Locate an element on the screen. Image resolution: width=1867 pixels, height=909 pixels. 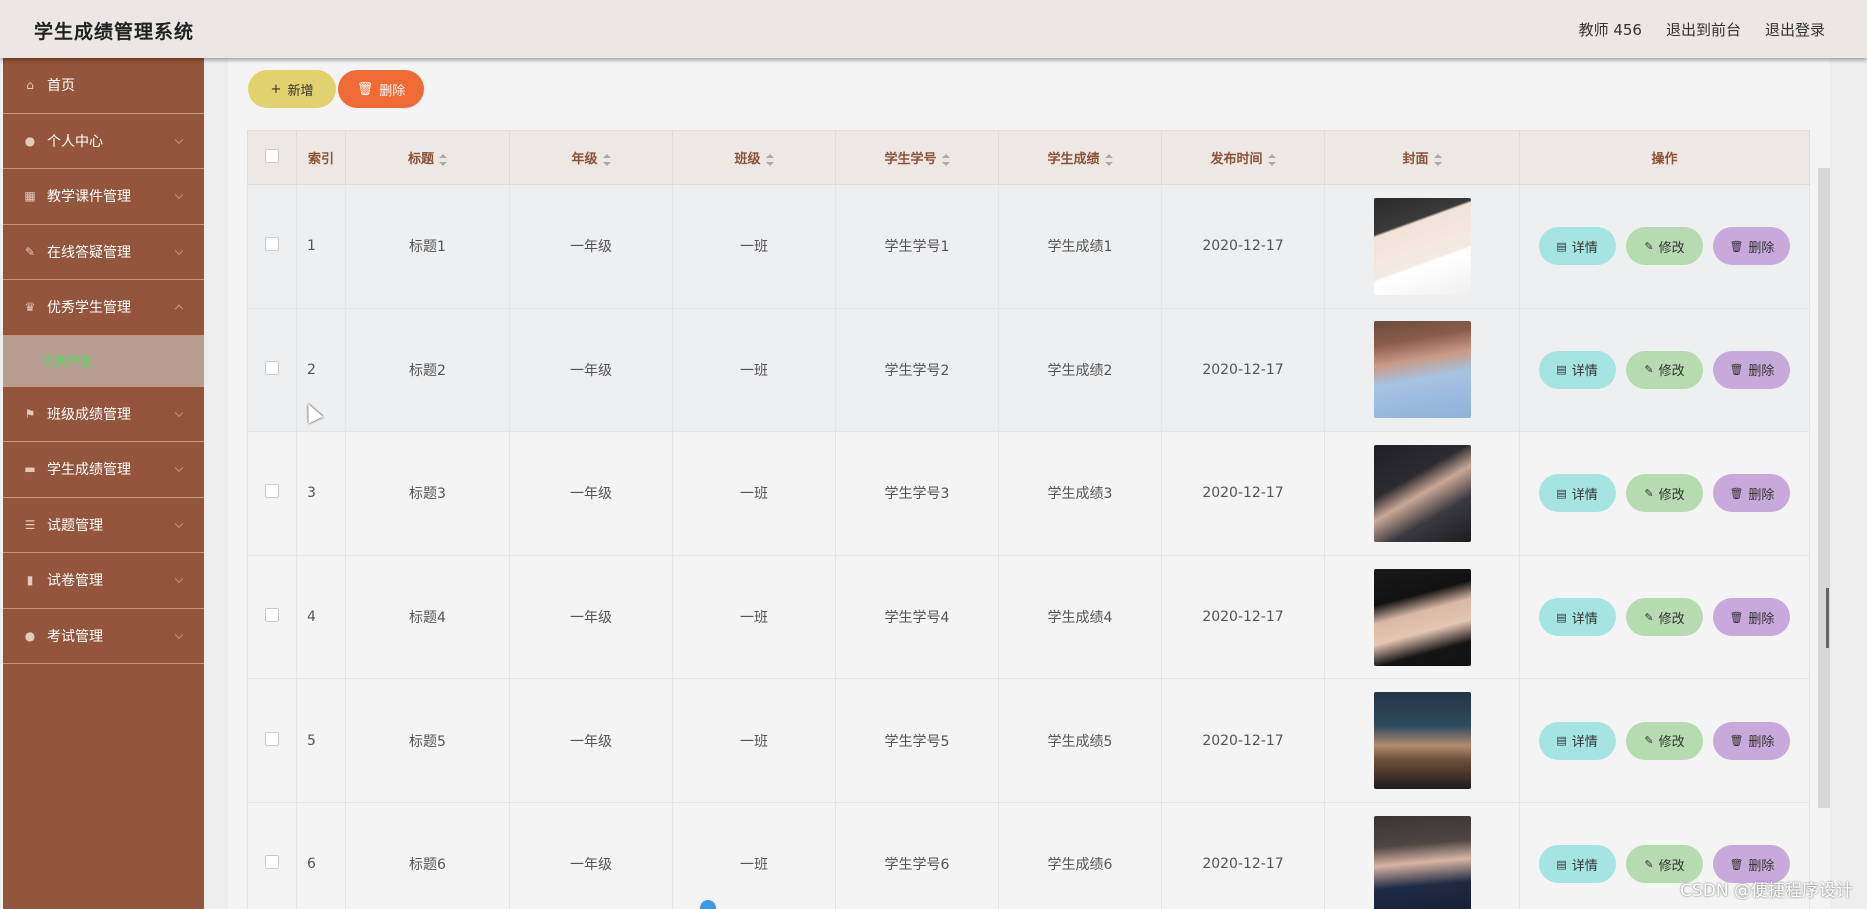
top-bar: 学生成绩管理系统 教师 456 退出到前台 退出登录 is located at coordinates (933, 29).